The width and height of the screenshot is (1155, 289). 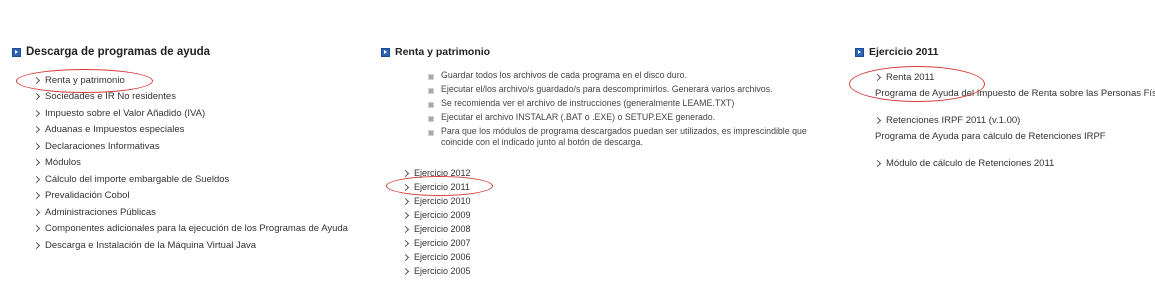 I want to click on program-link-modulos: Módulos, so click(x=190, y=163).